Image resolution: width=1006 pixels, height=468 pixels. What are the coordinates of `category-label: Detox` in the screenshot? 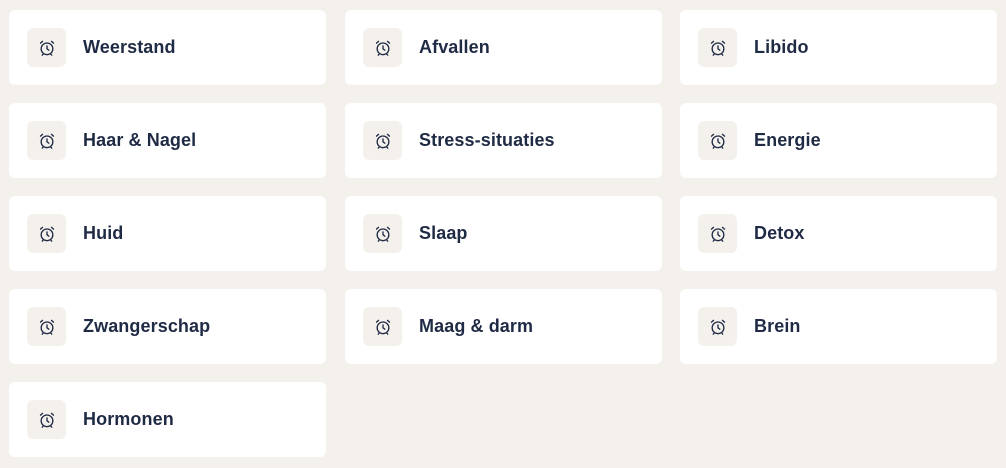 It's located at (779, 233).